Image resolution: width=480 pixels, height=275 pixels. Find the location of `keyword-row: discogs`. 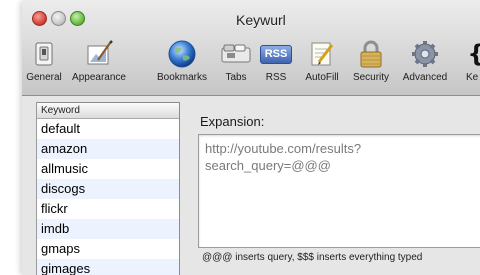

keyword-row: discogs is located at coordinates (108, 189).